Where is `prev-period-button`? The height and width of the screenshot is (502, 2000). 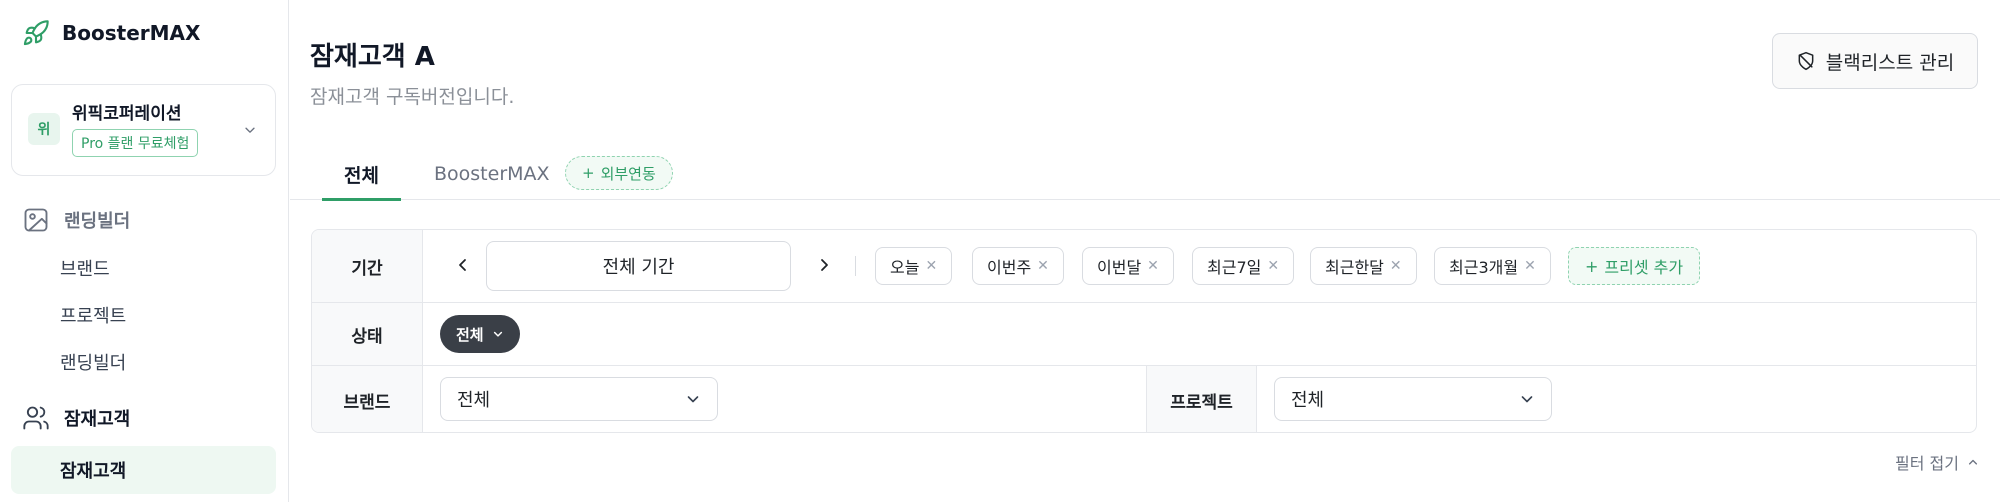
prev-period-button is located at coordinates (463, 265).